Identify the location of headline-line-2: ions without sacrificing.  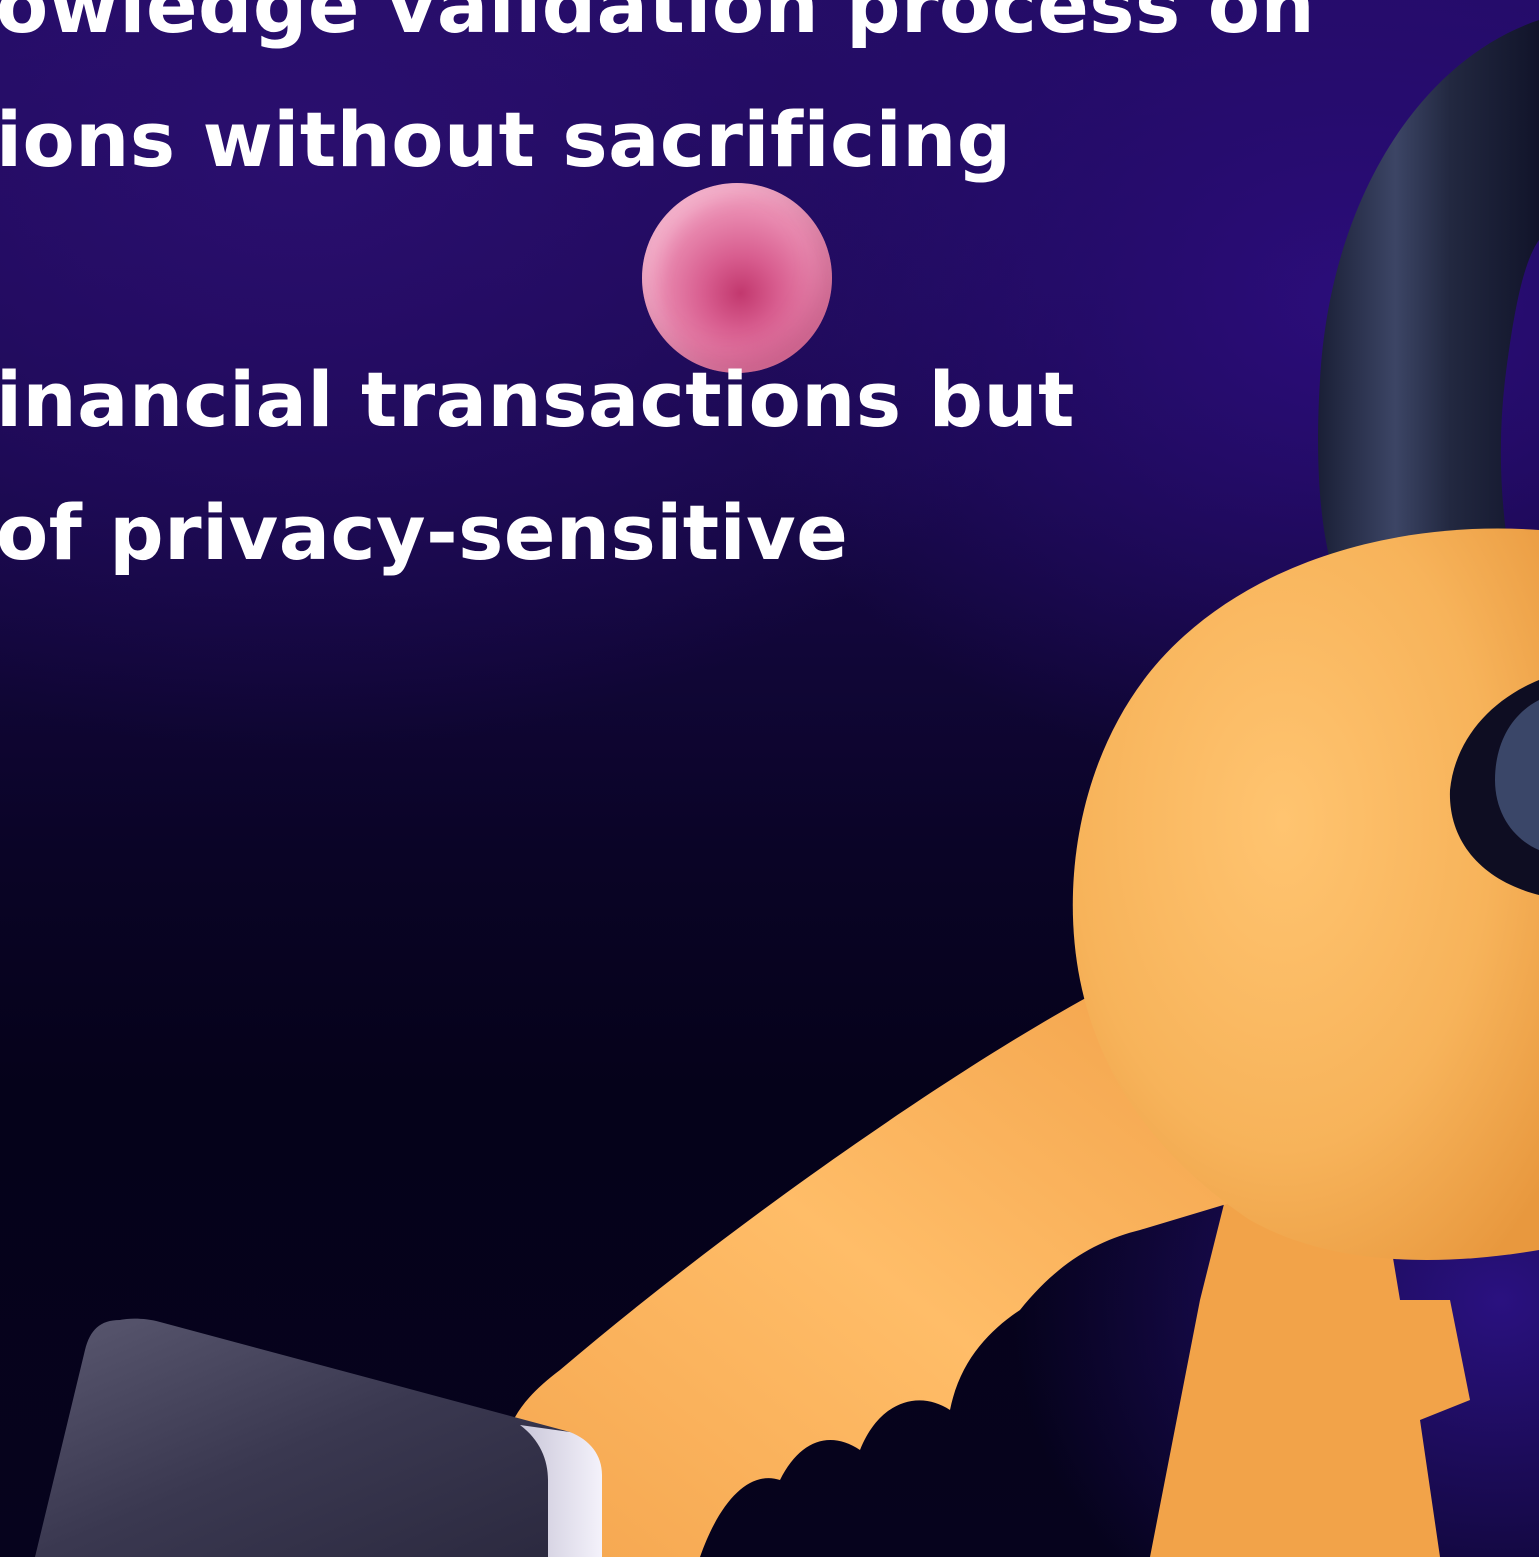
(506, 139).